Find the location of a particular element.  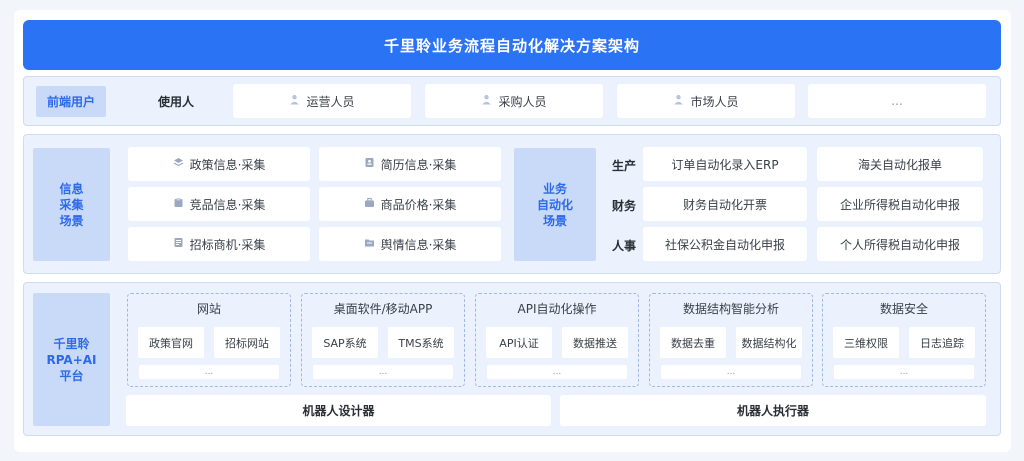

business-item: 财务自动化开票 is located at coordinates (725, 204).